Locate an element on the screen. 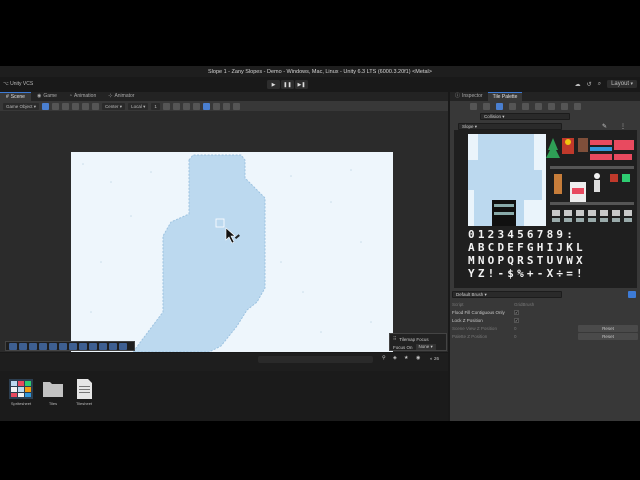 The height and width of the screenshot is (480, 640). paint-brush-icon is located at coordinates (499, 106).